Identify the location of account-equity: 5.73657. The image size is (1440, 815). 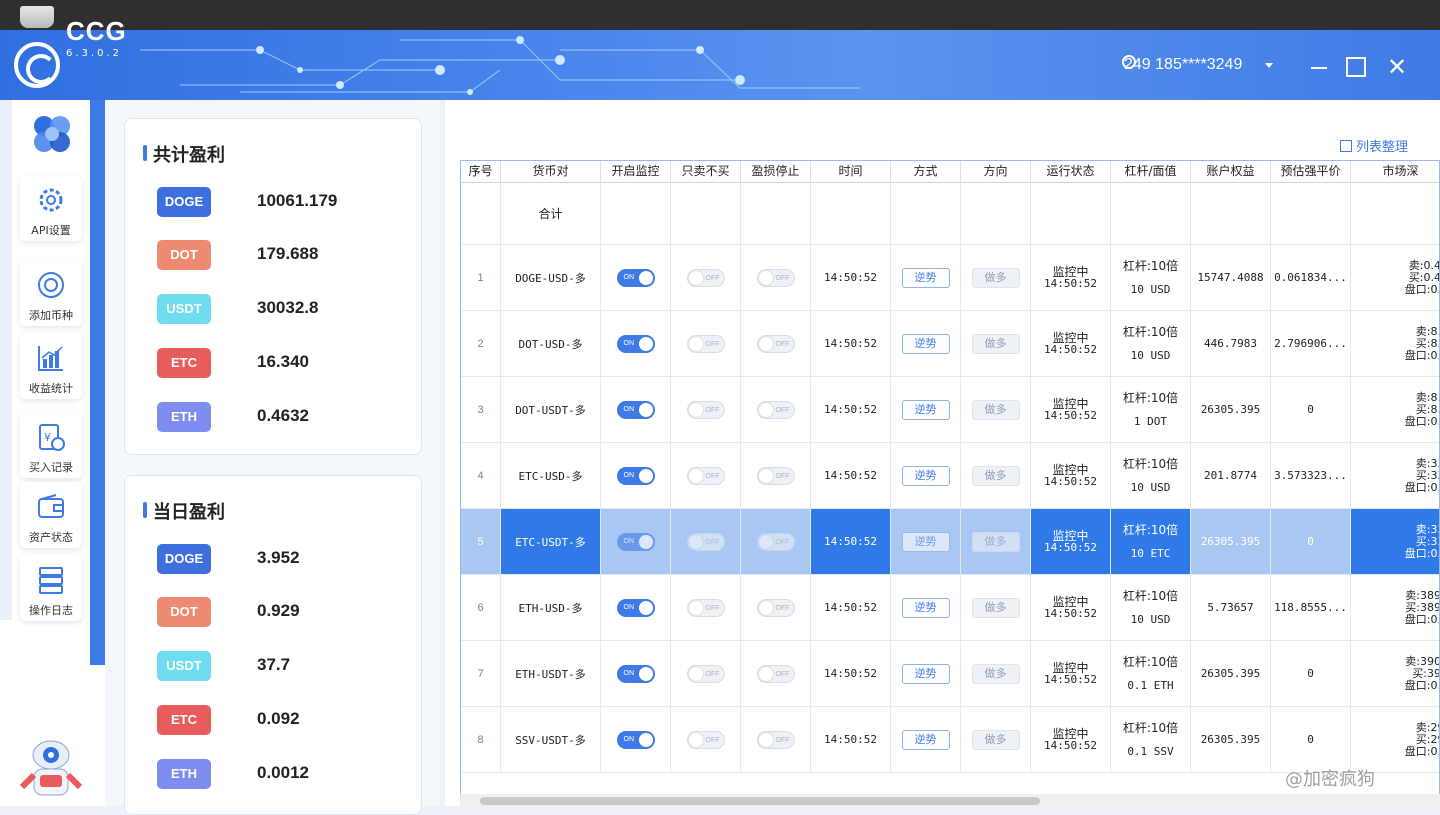
(1231, 607).